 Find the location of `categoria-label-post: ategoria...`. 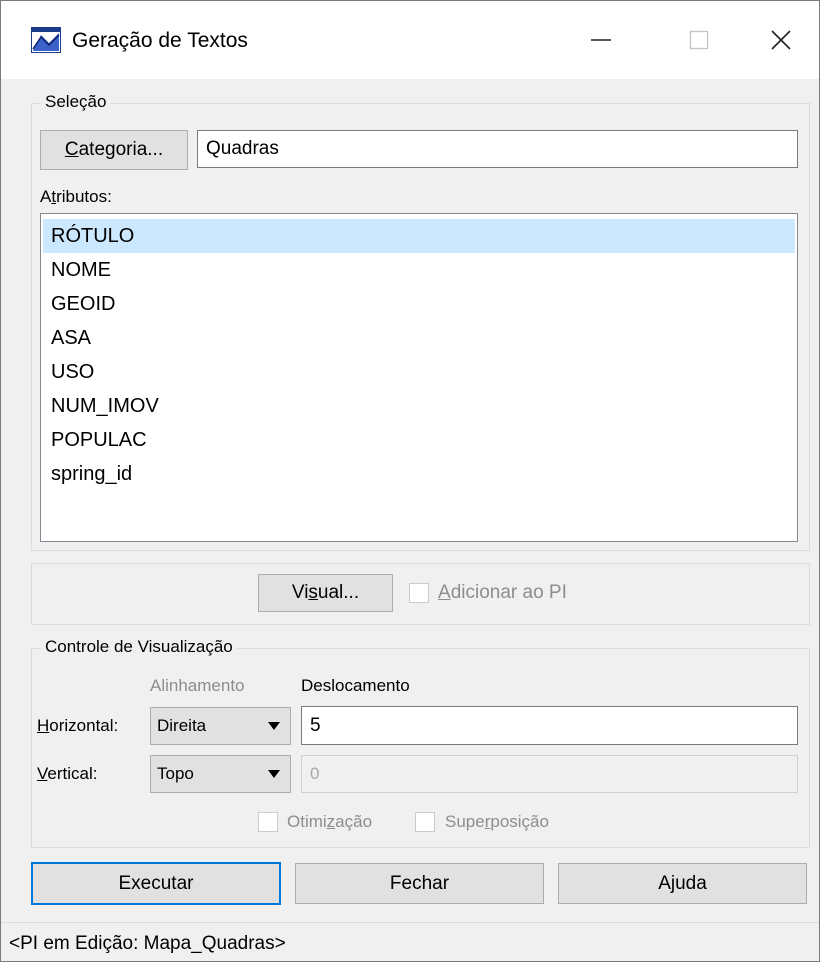

categoria-label-post: ategoria... is located at coordinates (121, 149).